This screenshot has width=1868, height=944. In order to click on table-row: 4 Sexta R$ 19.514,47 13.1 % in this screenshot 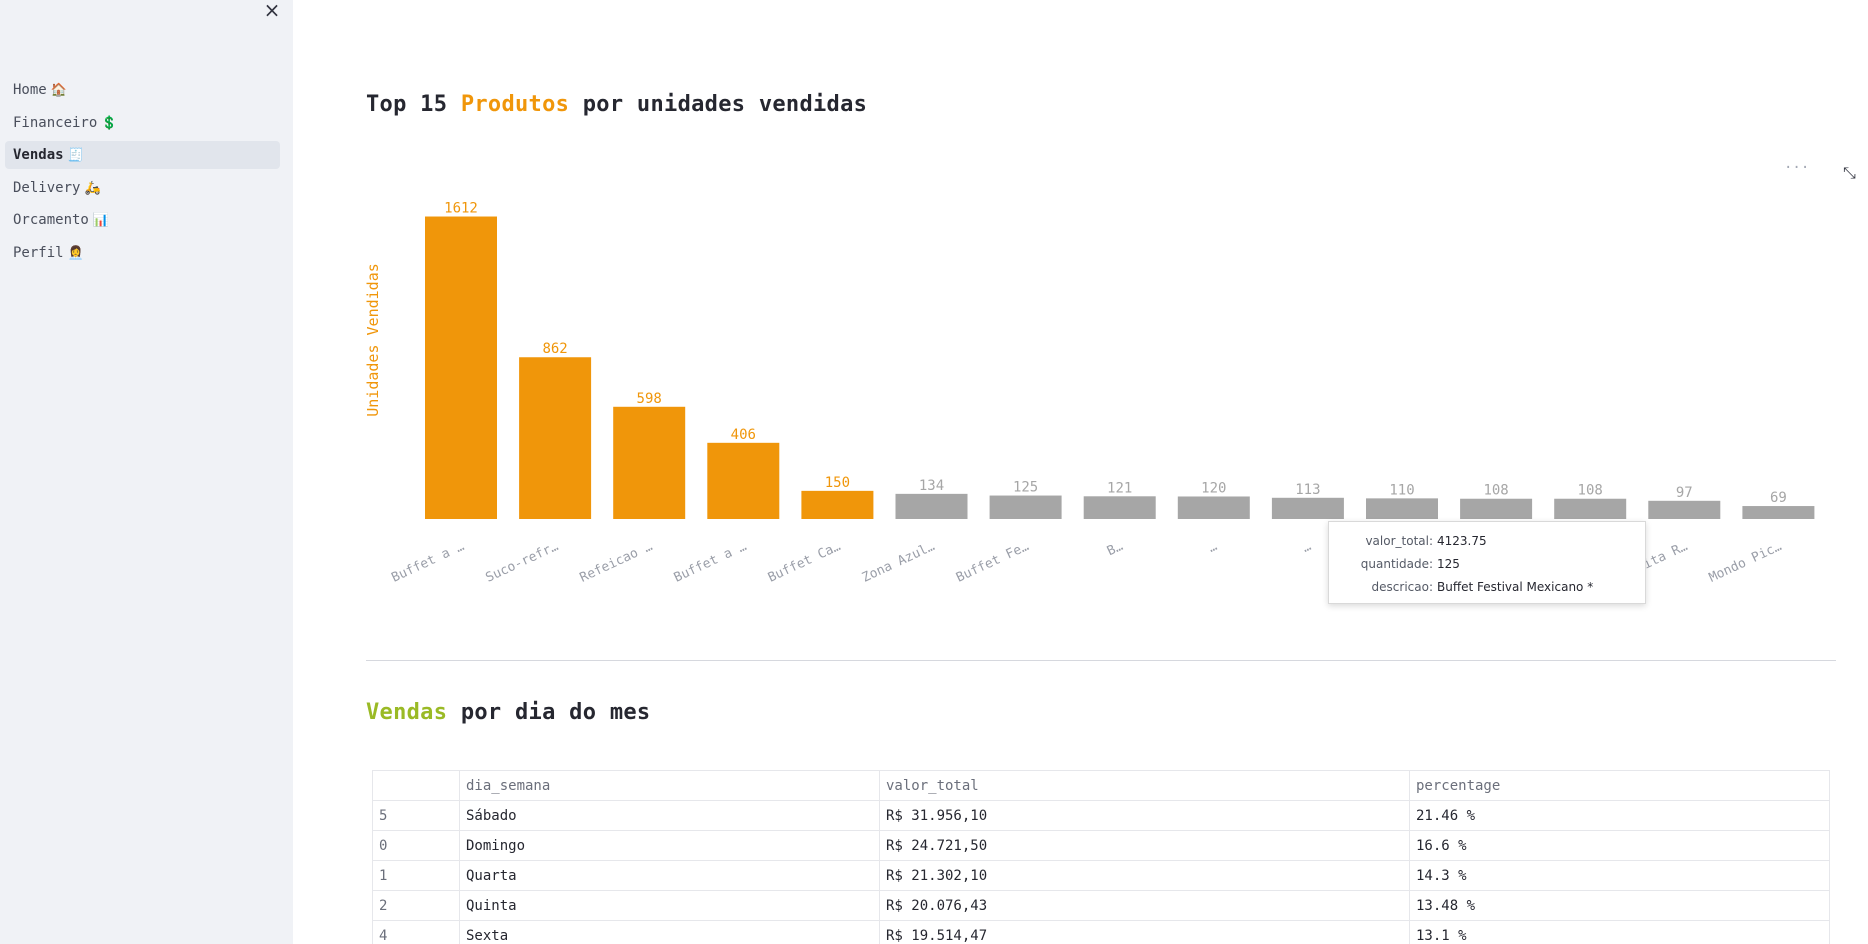, I will do `click(1101, 932)`.